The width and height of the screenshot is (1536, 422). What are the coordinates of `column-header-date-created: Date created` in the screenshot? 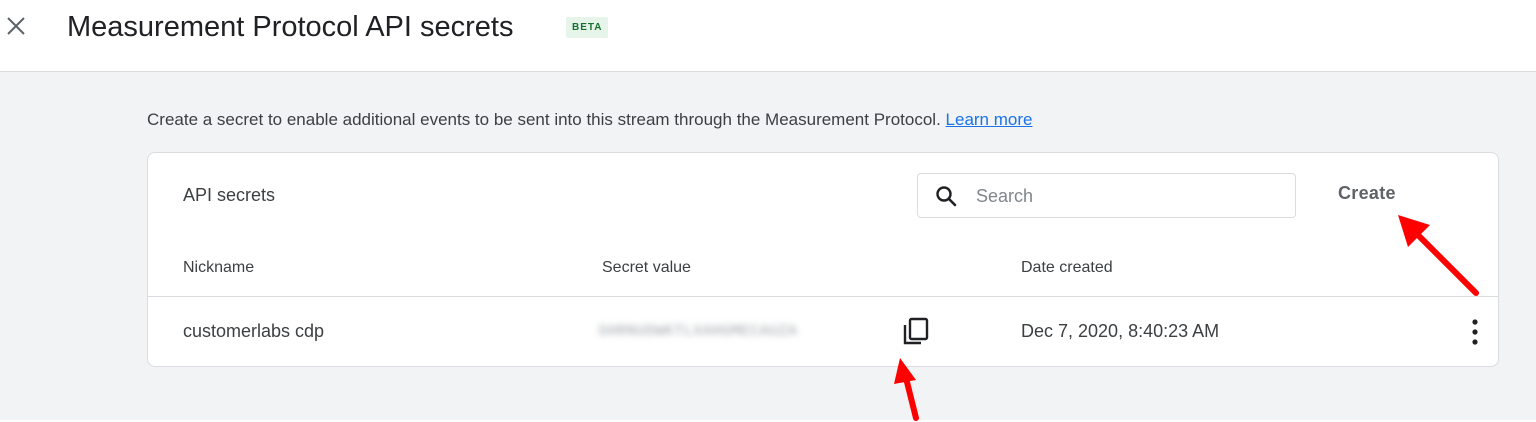 It's located at (1067, 268).